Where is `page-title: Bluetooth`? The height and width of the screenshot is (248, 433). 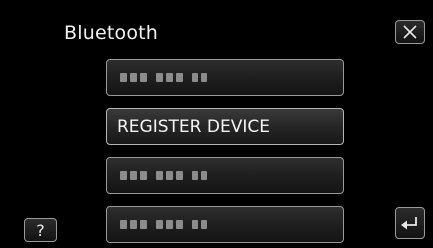 page-title: Bluetooth is located at coordinates (111, 33).